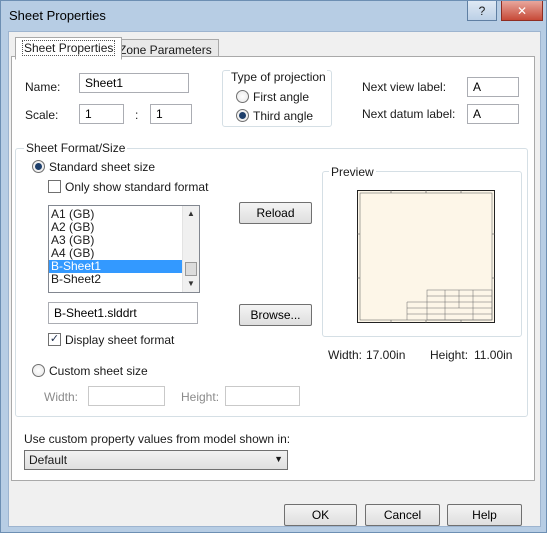 The width and height of the screenshot is (547, 533). Describe the element at coordinates (262, 396) in the screenshot. I see `custom-height-field` at that location.